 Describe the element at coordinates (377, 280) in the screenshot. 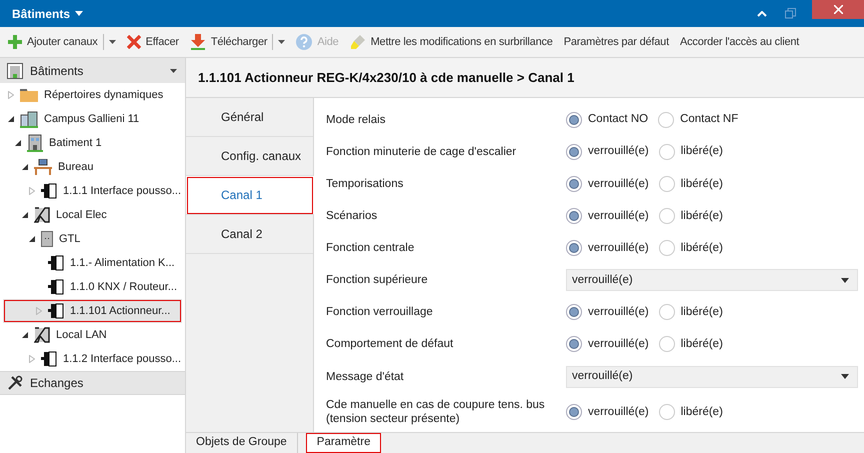

I see `parameter-label: Fonction supérieure` at that location.